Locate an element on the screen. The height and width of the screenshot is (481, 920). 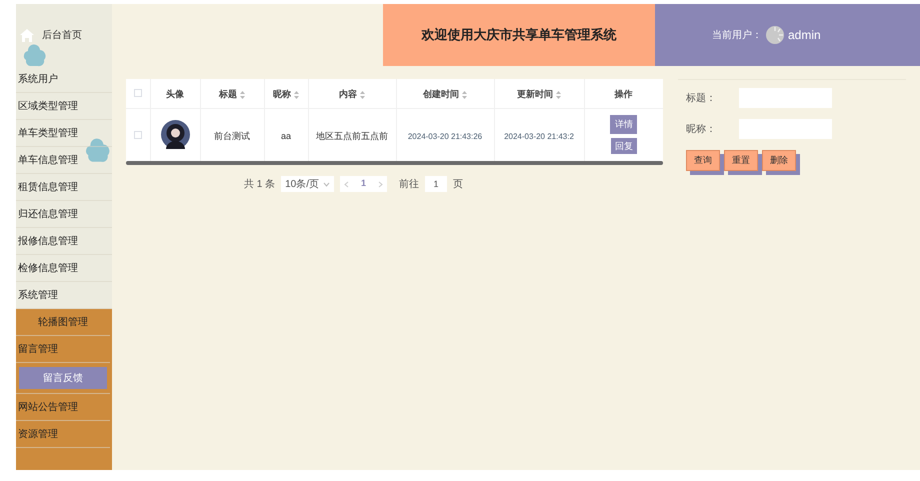
chevron-left-icon is located at coordinates (347, 184).